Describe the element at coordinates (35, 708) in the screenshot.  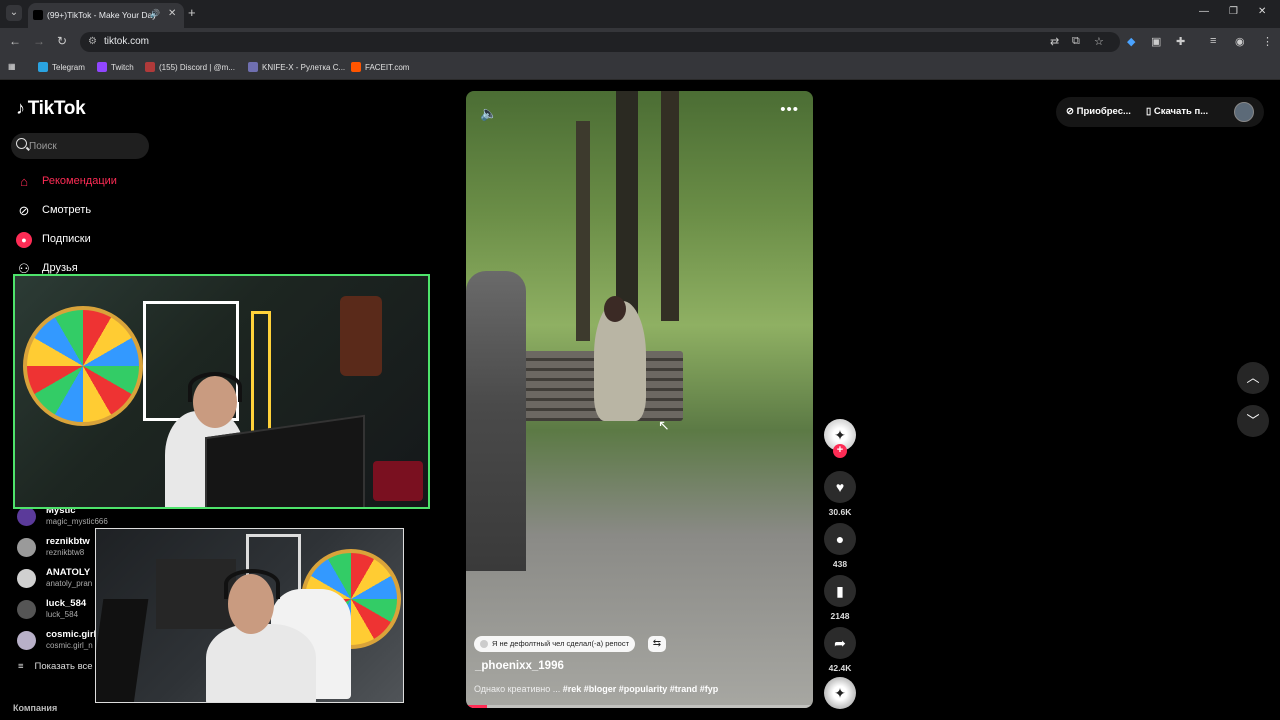
I see `footer-company-link: Компания` at that location.